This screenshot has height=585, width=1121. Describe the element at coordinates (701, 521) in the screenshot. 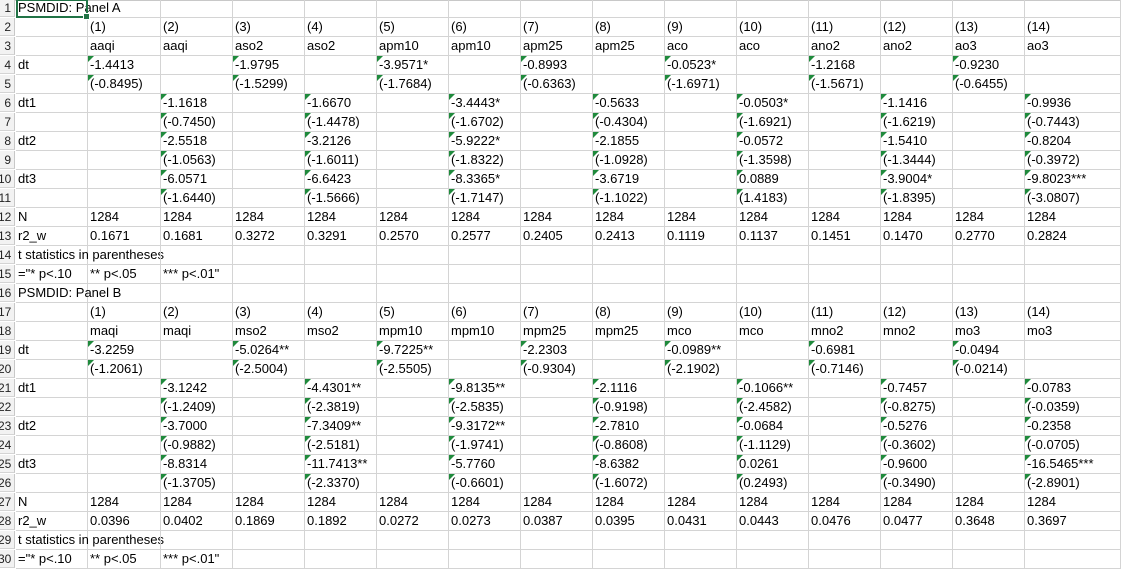

I see `cell: 0.0431` at that location.